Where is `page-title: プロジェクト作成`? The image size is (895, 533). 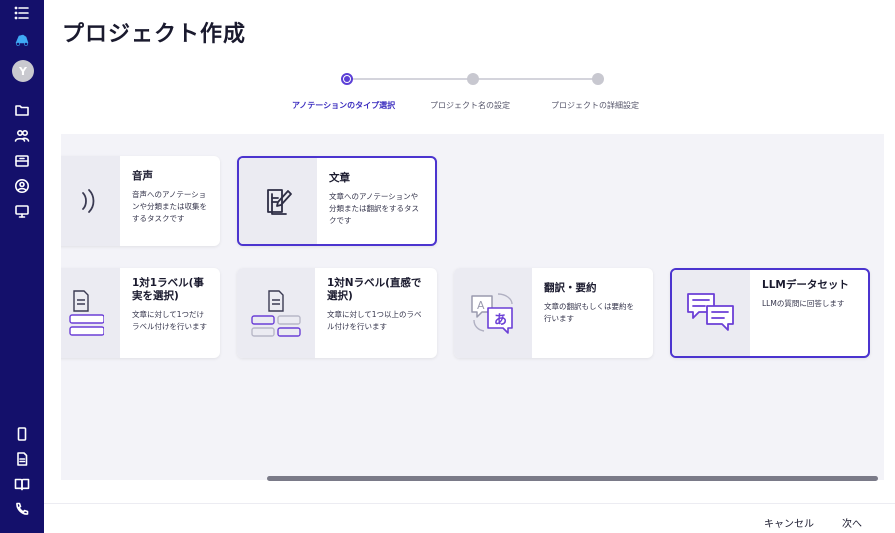
page-title: プロジェクト作成 is located at coordinates (154, 34).